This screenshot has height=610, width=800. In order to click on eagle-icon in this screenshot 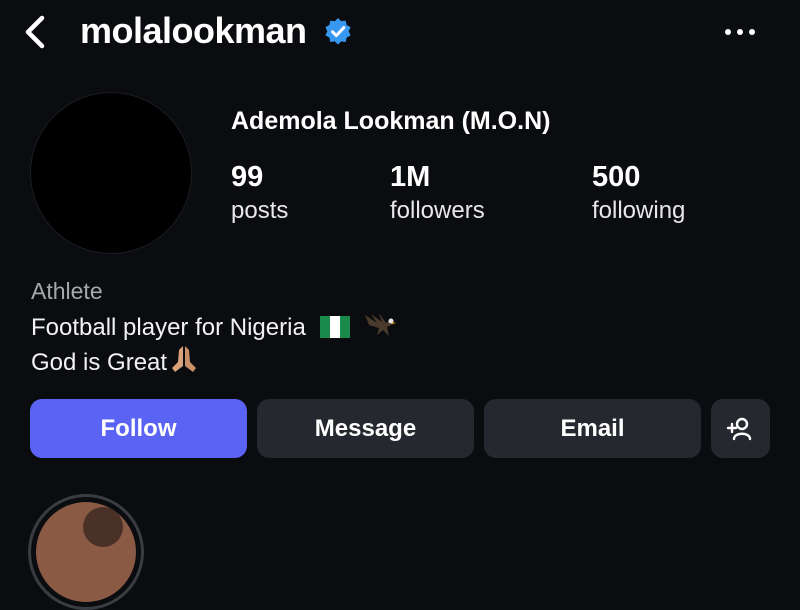, I will do `click(381, 324)`.